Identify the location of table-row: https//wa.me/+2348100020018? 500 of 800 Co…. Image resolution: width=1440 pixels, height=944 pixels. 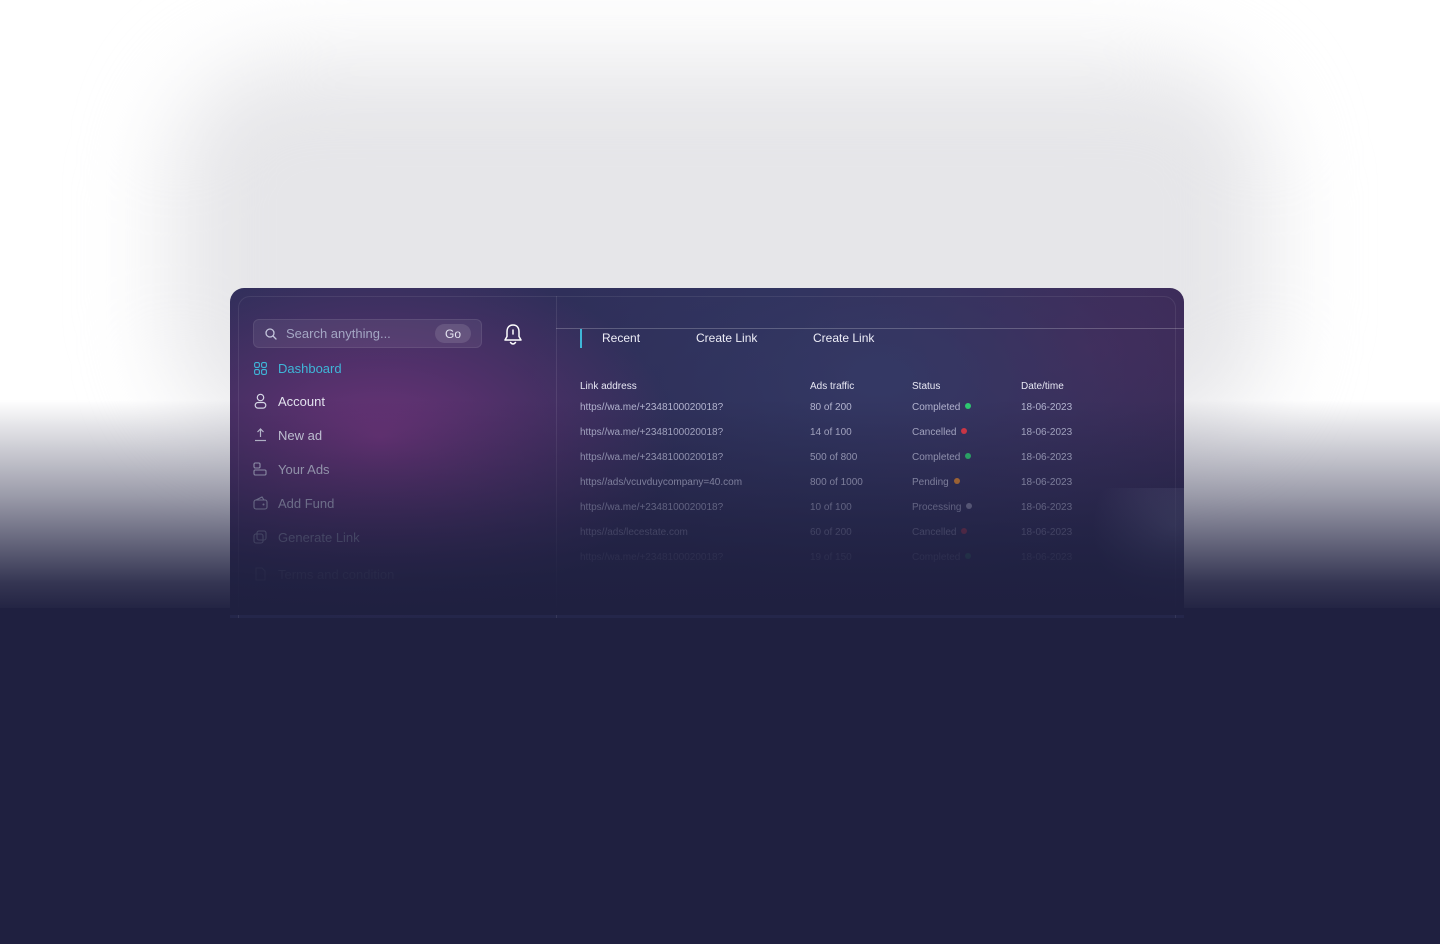
(845, 457).